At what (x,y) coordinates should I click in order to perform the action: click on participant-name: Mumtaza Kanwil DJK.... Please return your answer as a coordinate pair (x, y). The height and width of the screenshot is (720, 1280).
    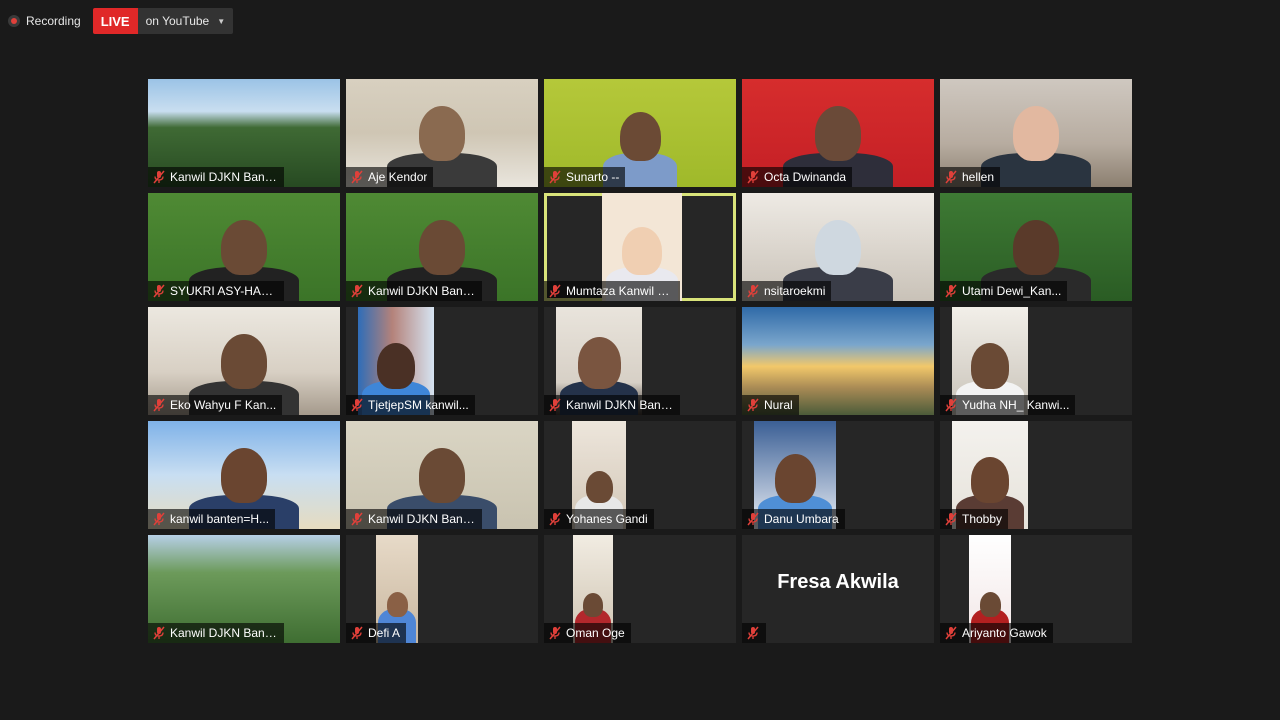
    Looking at the image, I should click on (620, 291).